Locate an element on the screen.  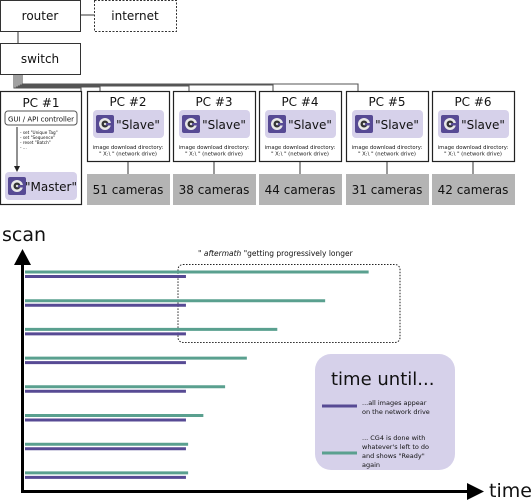
controller-label: GUI / API controller is located at coordinates (41, 120).